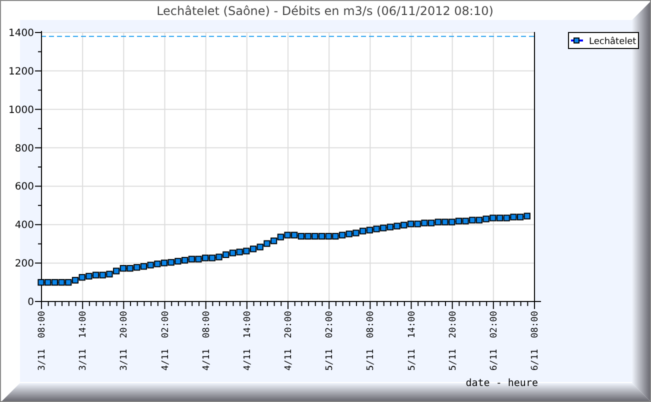  What do you see at coordinates (125, 341) in the screenshot?
I see `x-tick-label: 3/11 20:00` at bounding box center [125, 341].